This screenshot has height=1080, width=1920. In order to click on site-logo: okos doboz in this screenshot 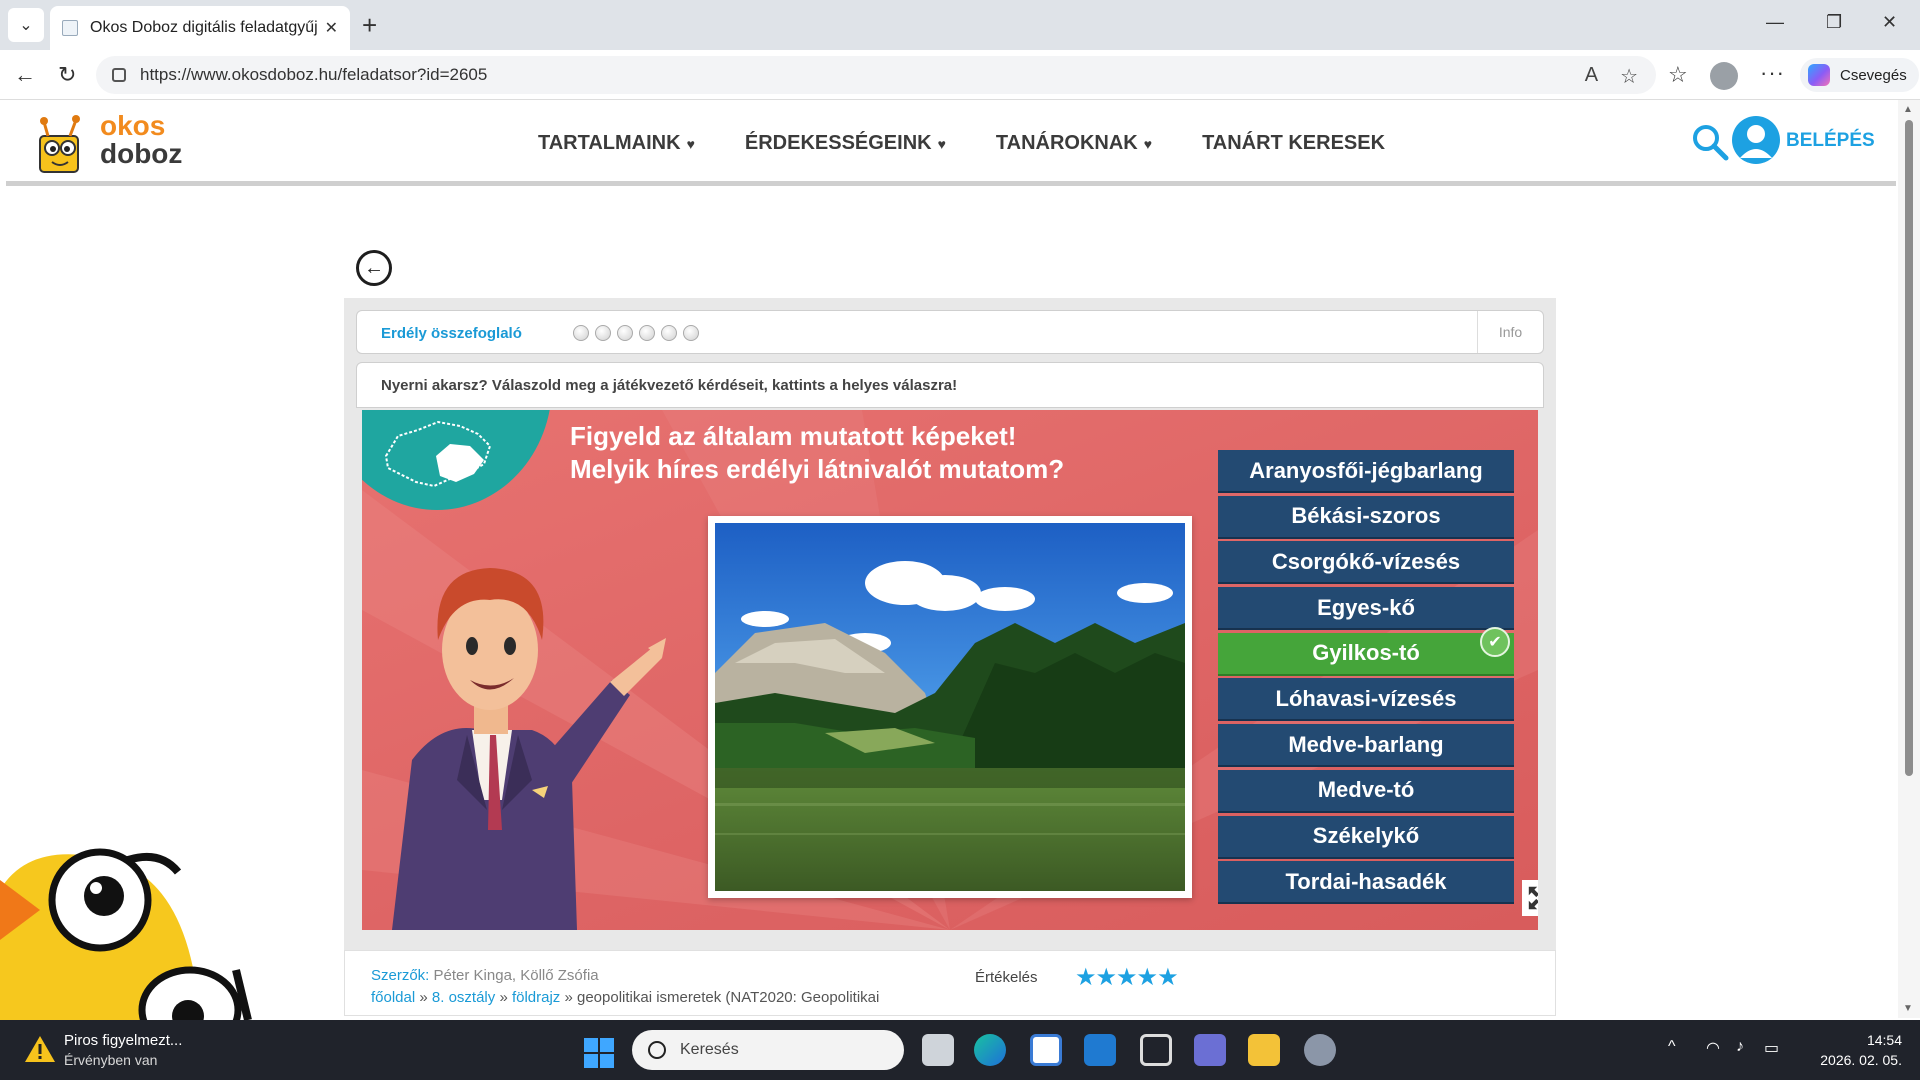, I will do `click(106, 144)`.